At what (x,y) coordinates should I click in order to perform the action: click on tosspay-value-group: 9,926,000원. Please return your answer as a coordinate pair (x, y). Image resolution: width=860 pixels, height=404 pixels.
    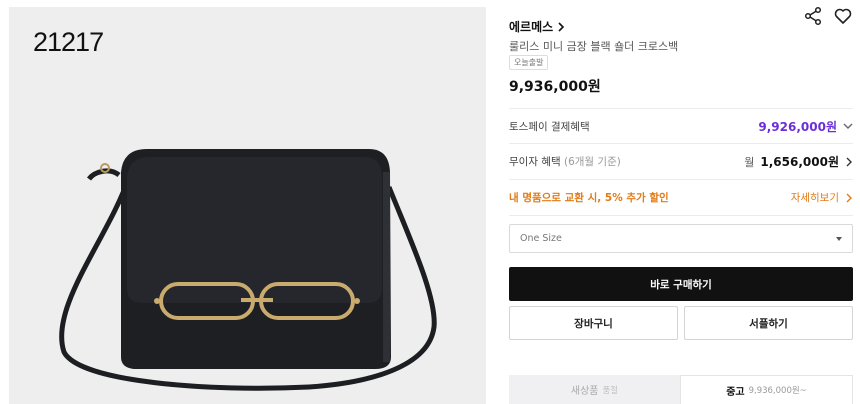
    Looking at the image, I should click on (805, 126).